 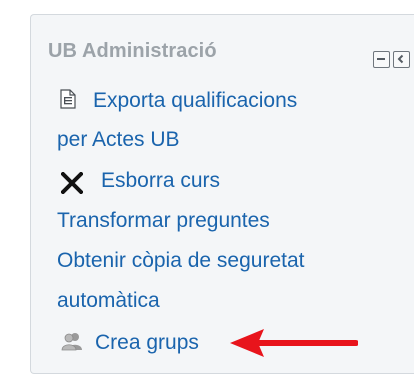 I want to click on hide-block-button, so click(x=381, y=59).